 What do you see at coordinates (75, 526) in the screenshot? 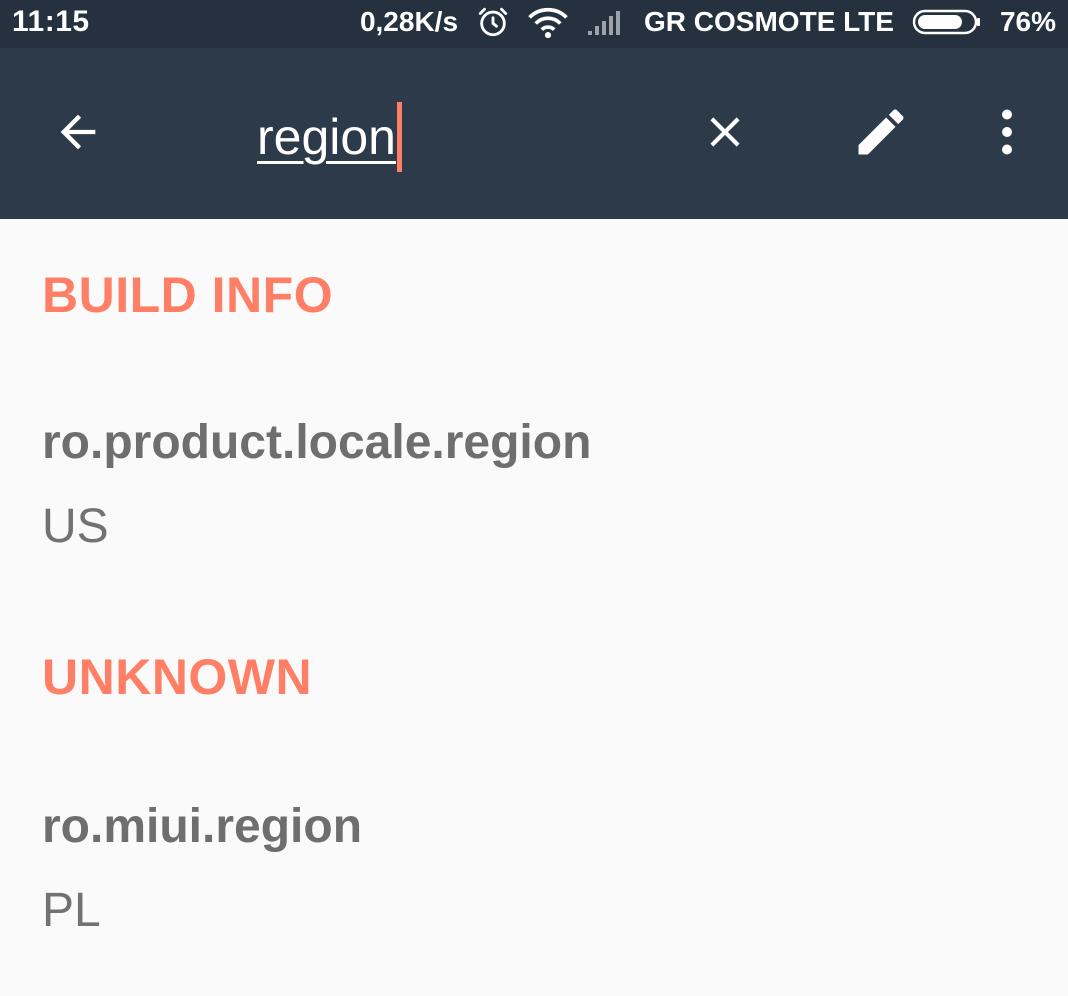
I see `property-value: US` at bounding box center [75, 526].